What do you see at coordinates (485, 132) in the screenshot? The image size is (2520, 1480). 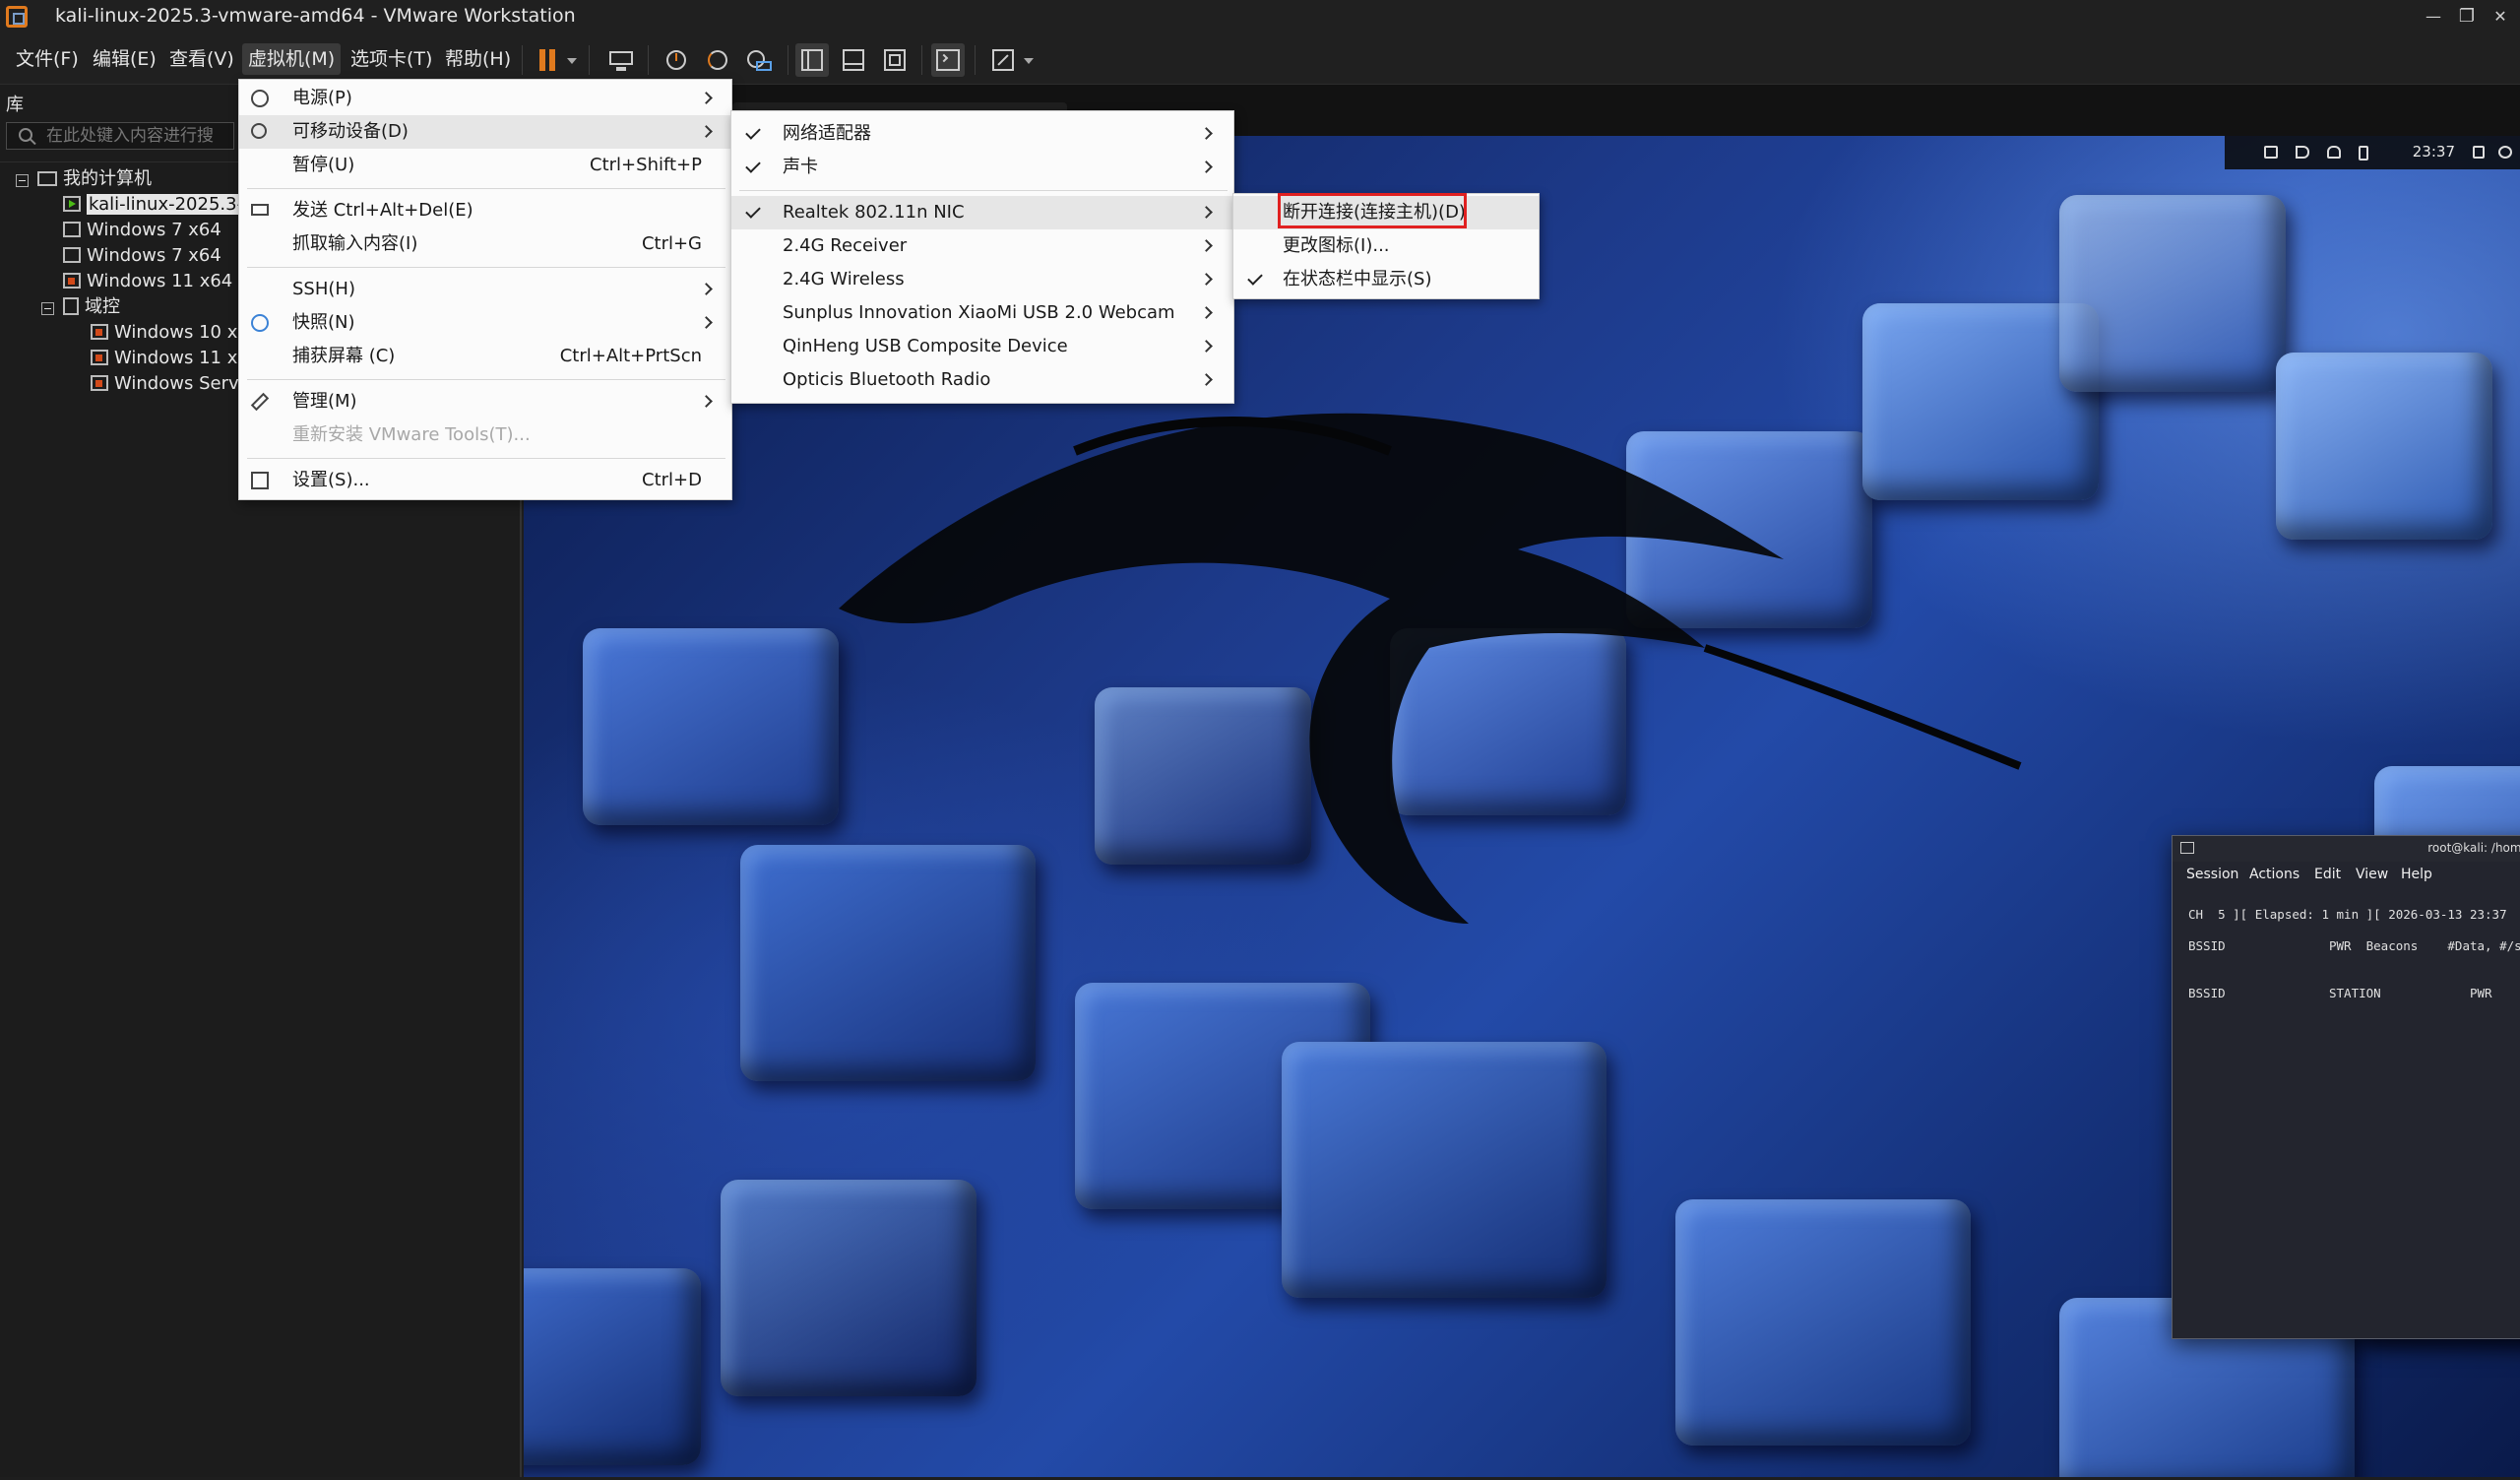 I see `menu-item-removable-devices: 可移动设备(D)` at bounding box center [485, 132].